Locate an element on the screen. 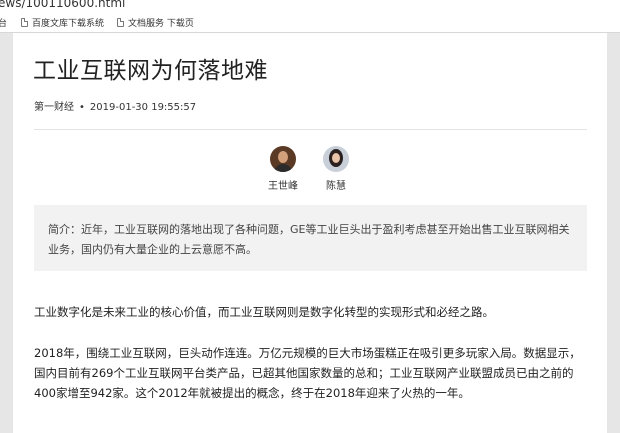 This screenshot has height=433, width=620. bookmark-item-doc-service: 文档服务 下载页 is located at coordinates (155, 22).